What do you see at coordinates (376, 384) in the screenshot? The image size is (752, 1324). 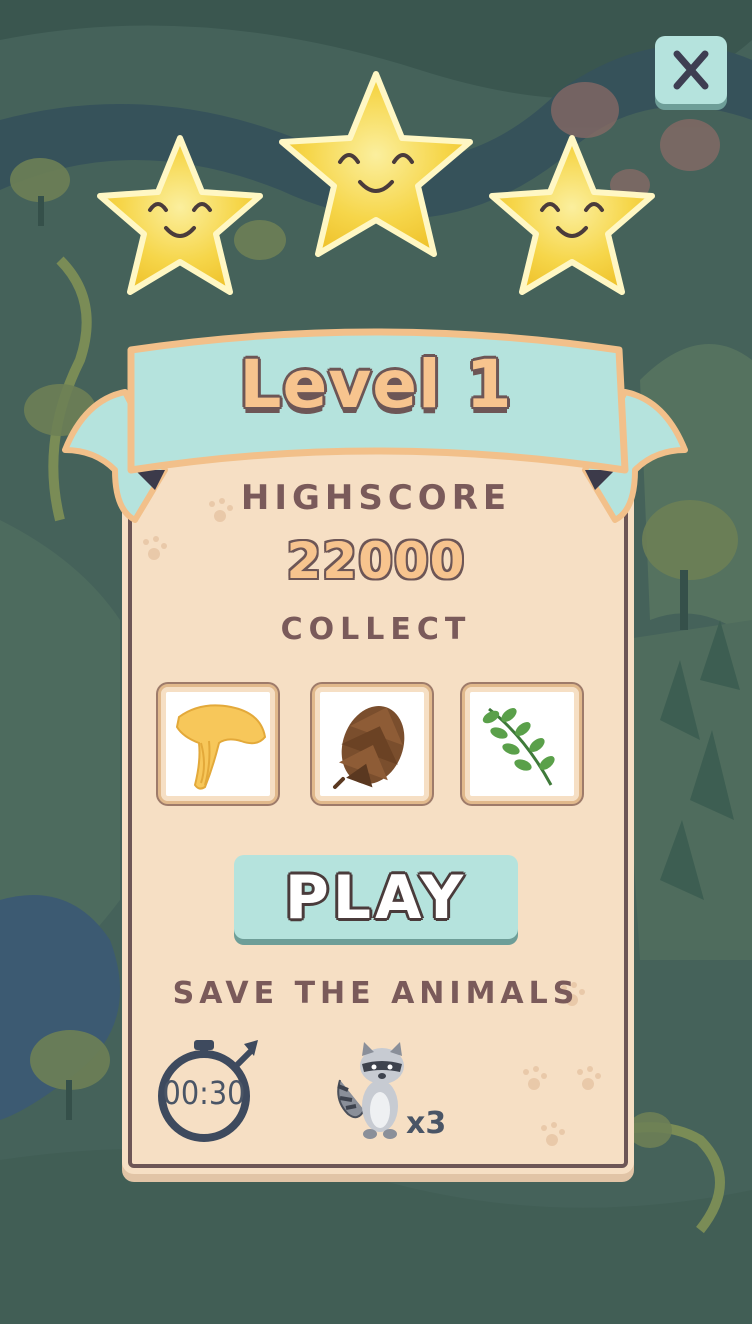 I see `level-title: Level 1` at bounding box center [376, 384].